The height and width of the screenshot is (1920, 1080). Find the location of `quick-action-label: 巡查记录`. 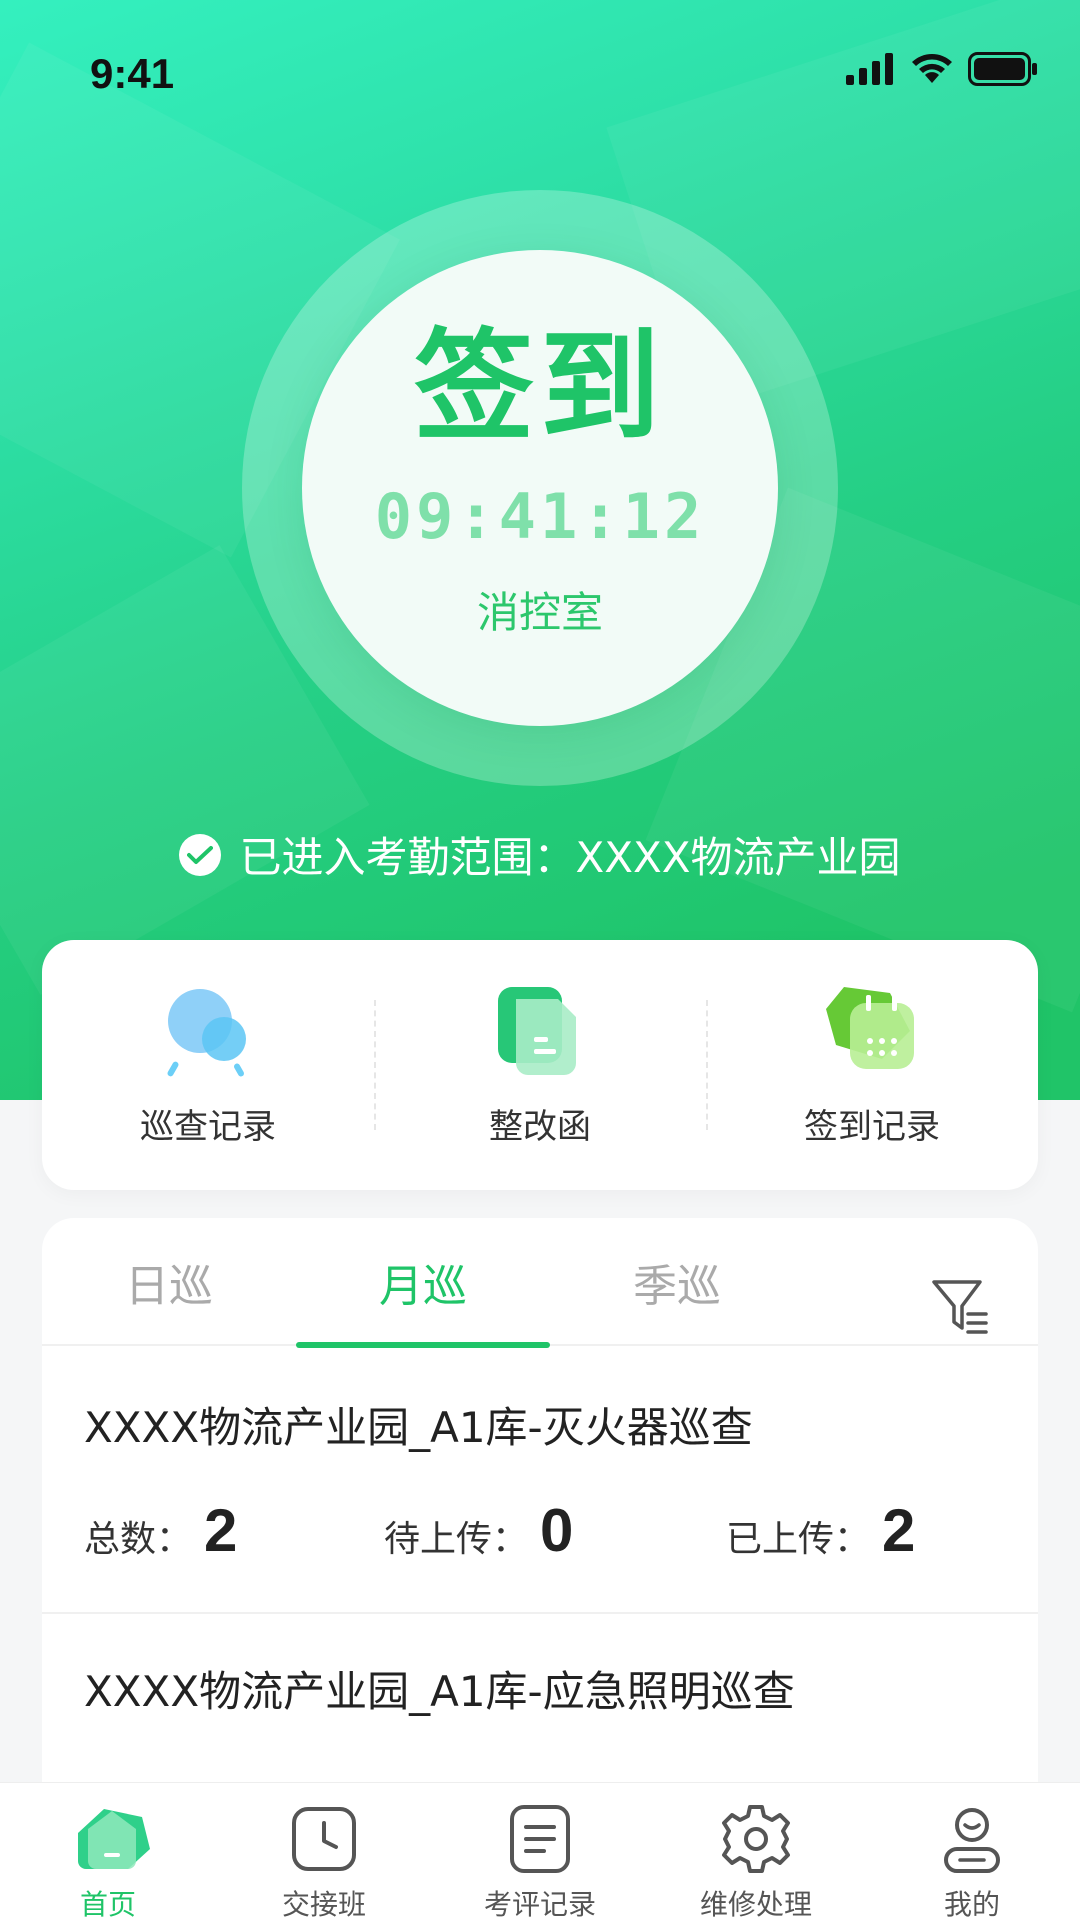

quick-action-label: 巡查记录 is located at coordinates (208, 1126).